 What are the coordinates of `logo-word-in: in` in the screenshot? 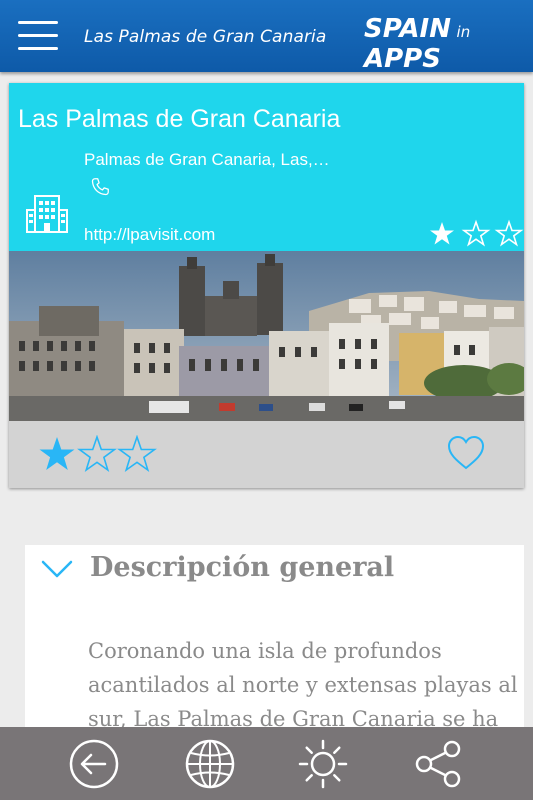 It's located at (463, 32).